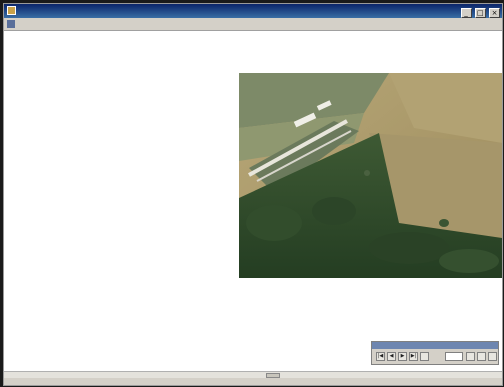  Describe the element at coordinates (435, 353) in the screenshot. I see `media-player: |◀ ◀ ▶ ▶|` at that location.